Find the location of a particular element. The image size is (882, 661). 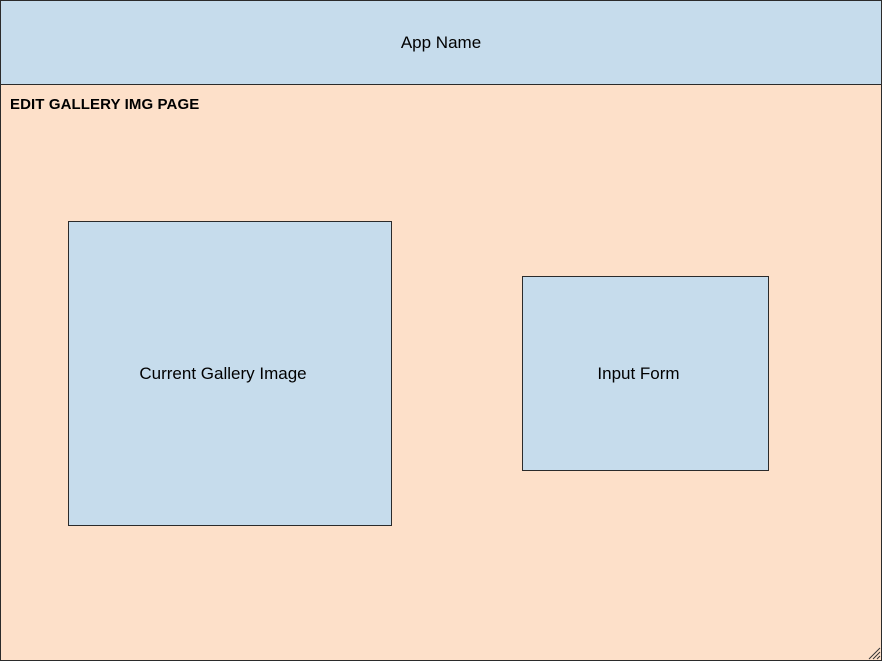

app-name: App Name is located at coordinates (441, 42).